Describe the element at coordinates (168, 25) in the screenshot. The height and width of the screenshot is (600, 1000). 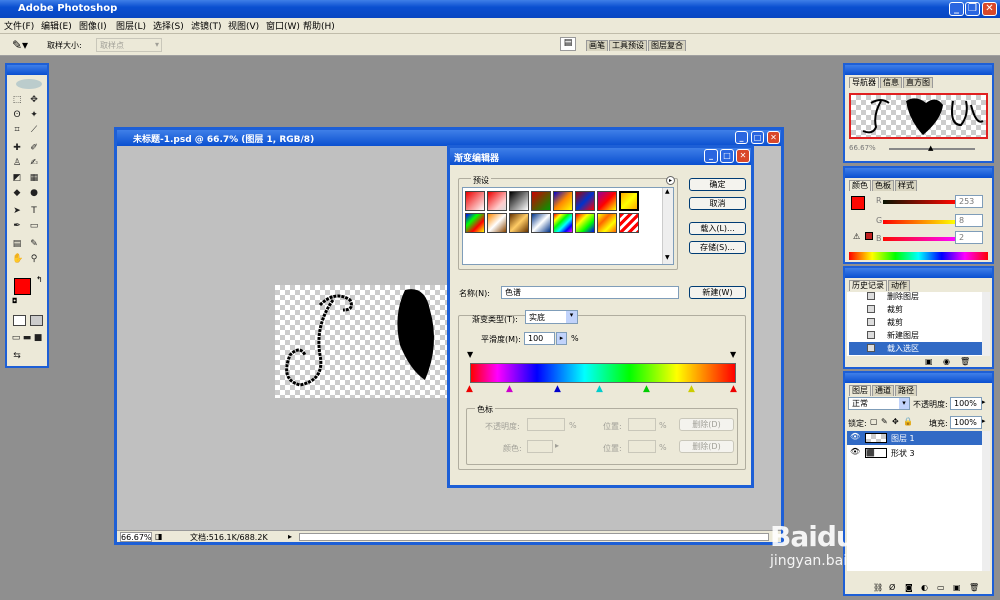
I see `menu-select: 选择(S)` at that location.